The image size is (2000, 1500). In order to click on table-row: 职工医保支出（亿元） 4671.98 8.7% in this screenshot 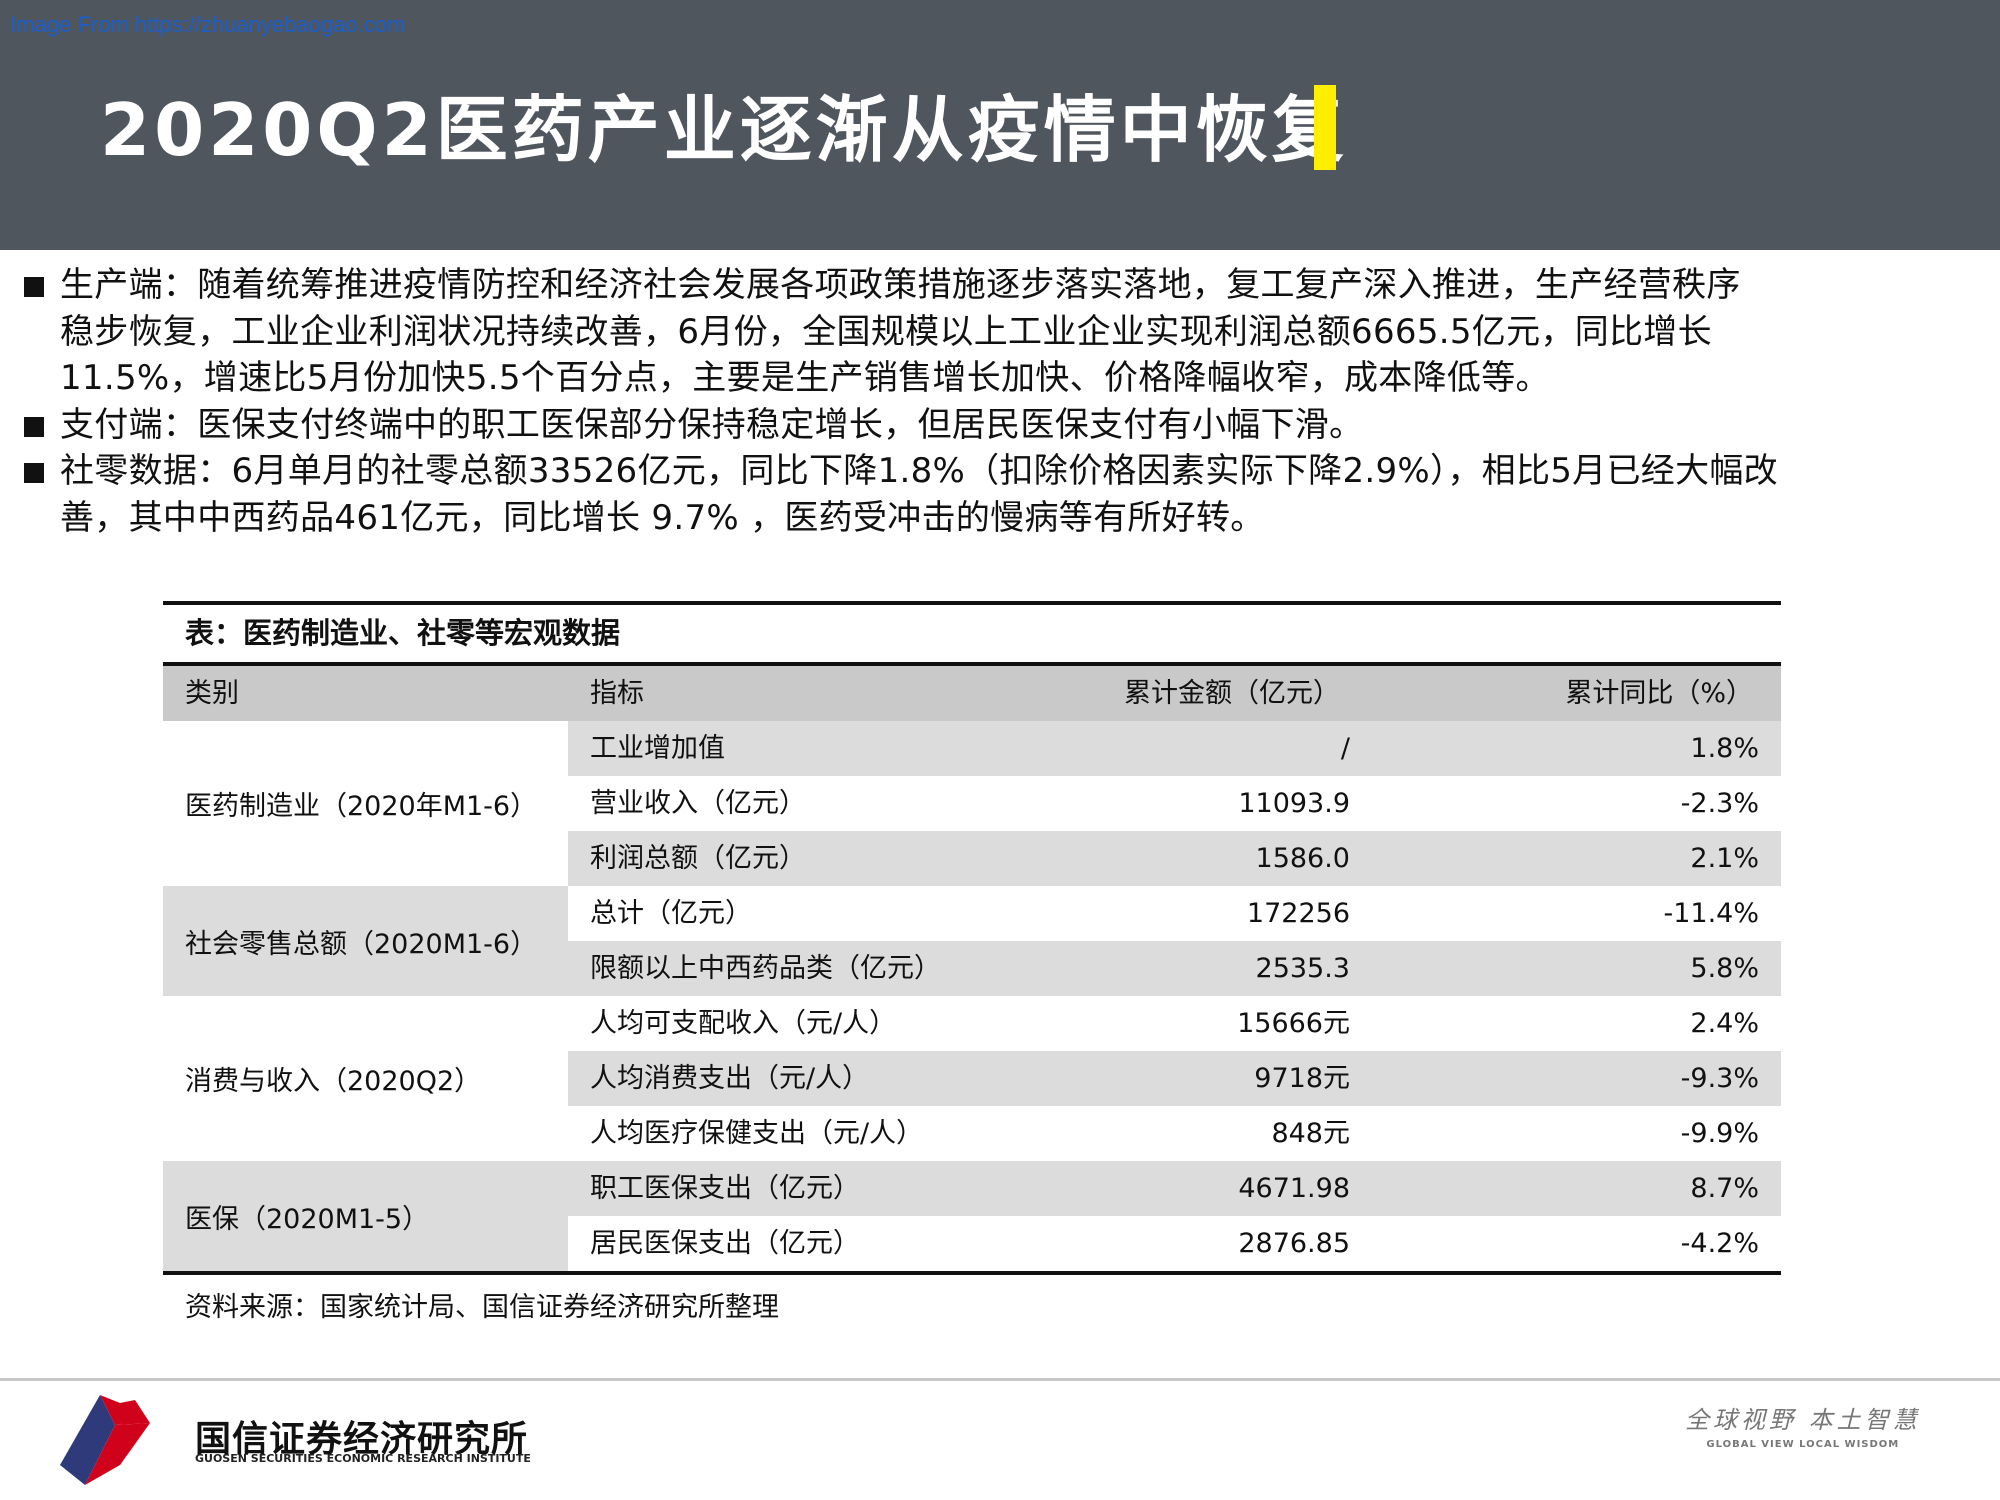, I will do `click(1174, 1188)`.